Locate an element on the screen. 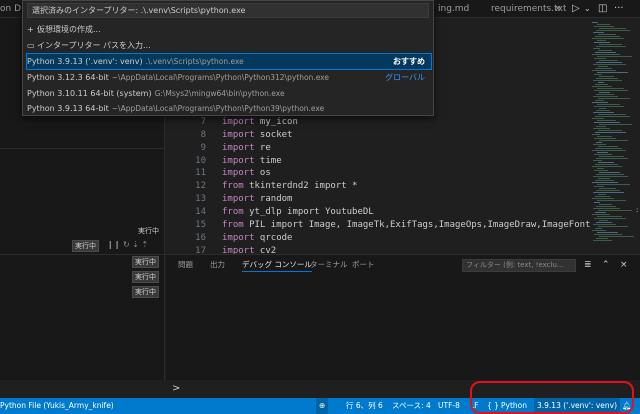 The image size is (640, 414). more-actions-button: ··· is located at coordinates (619, 9).